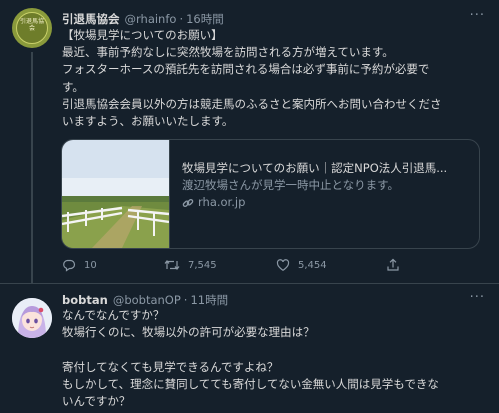  I want to click on timestamp: 16時間, so click(205, 19).